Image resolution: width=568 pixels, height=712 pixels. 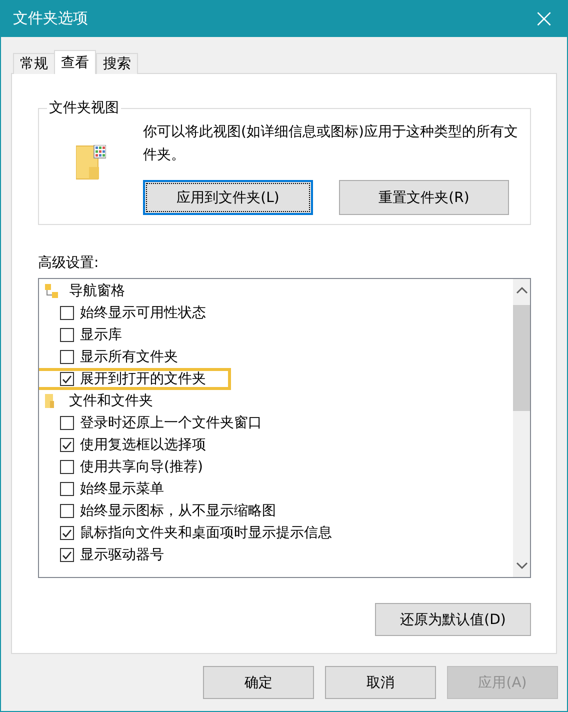 I want to click on setting-label: 展开到打开的文件夹, so click(x=143, y=379).